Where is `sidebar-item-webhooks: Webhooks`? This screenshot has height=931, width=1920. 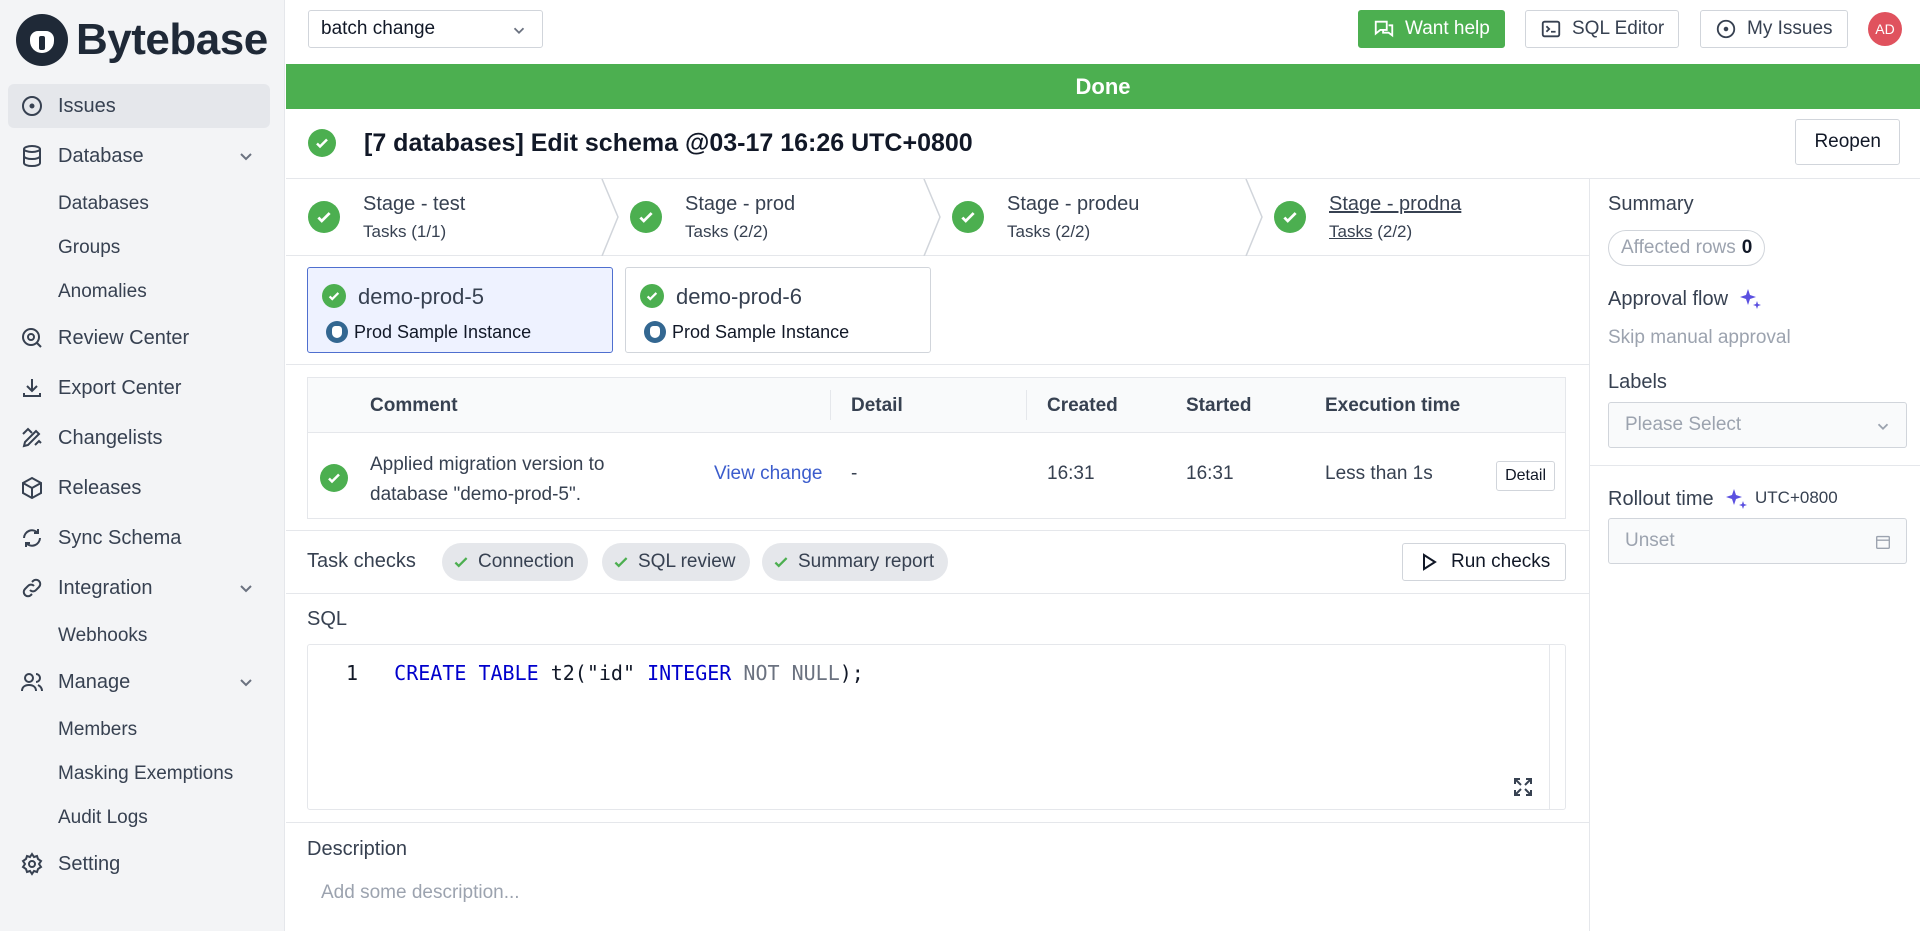
sidebar-item-webhooks: Webhooks is located at coordinates (139, 636).